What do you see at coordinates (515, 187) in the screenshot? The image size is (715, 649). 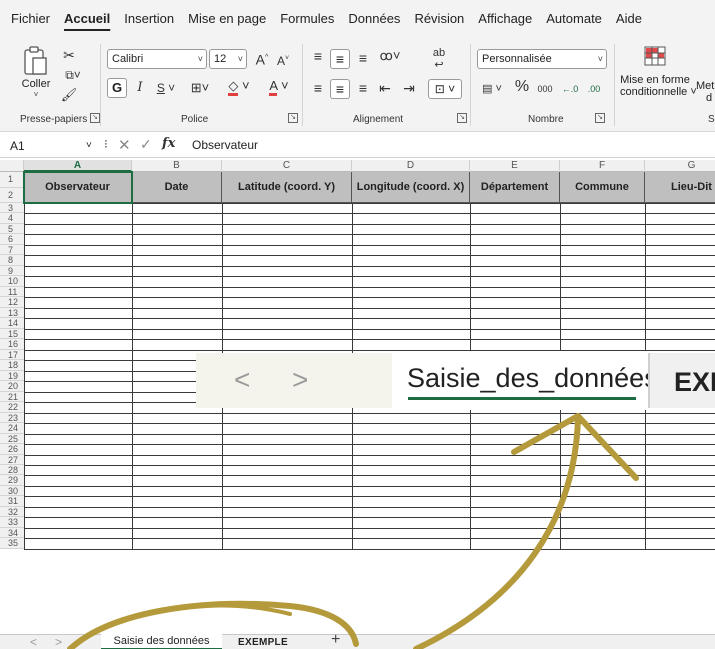 I see `header-cell-e: Département` at bounding box center [515, 187].